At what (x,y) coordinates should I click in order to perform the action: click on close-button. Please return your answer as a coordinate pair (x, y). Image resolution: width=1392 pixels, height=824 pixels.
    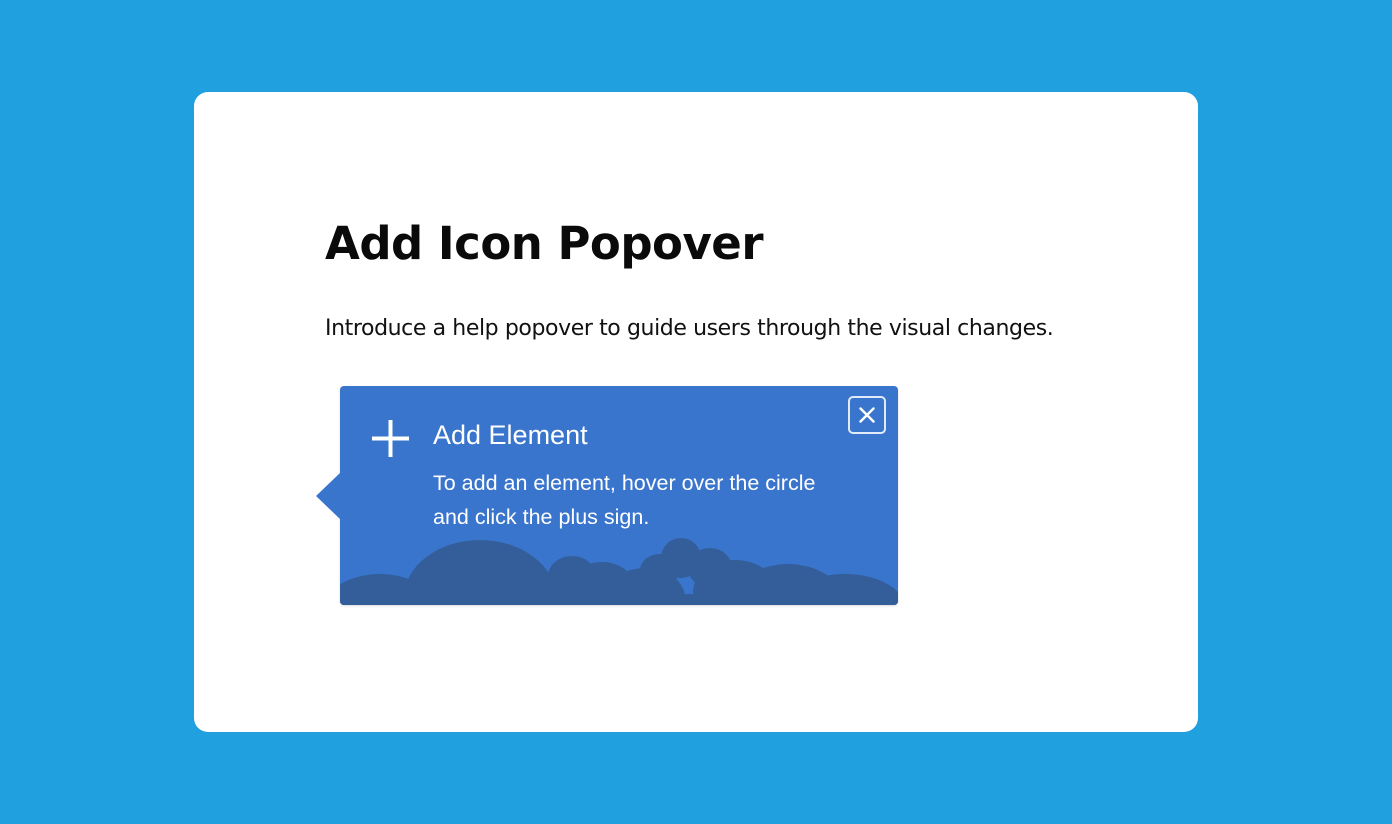
    Looking at the image, I should click on (867, 415).